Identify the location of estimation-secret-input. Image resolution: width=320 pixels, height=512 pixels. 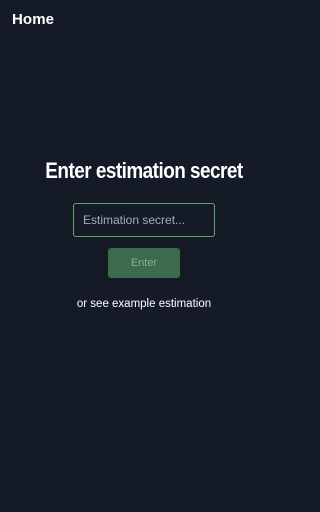
(144, 220).